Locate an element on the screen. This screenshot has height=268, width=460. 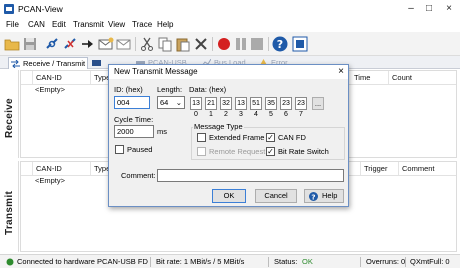
status-value: OK is located at coordinates (307, 261).